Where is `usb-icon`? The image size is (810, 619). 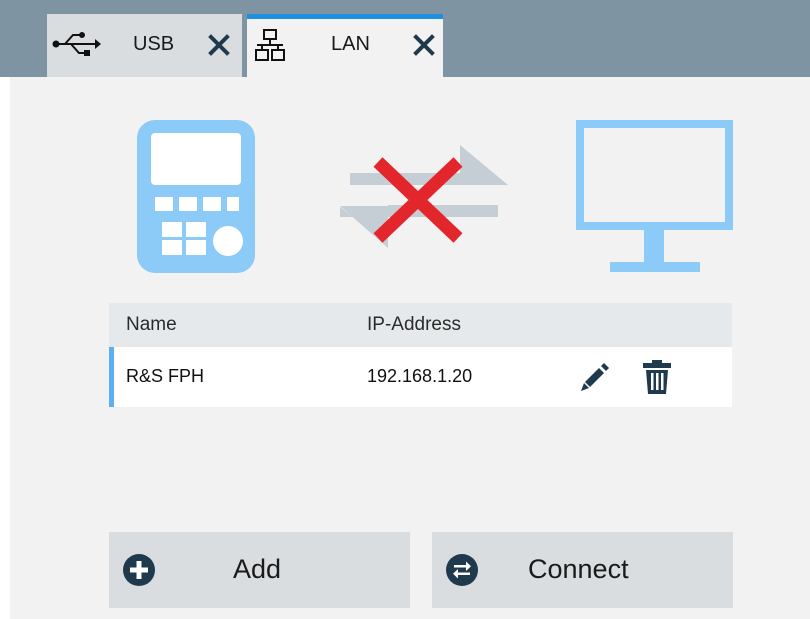 usb-icon is located at coordinates (76, 46).